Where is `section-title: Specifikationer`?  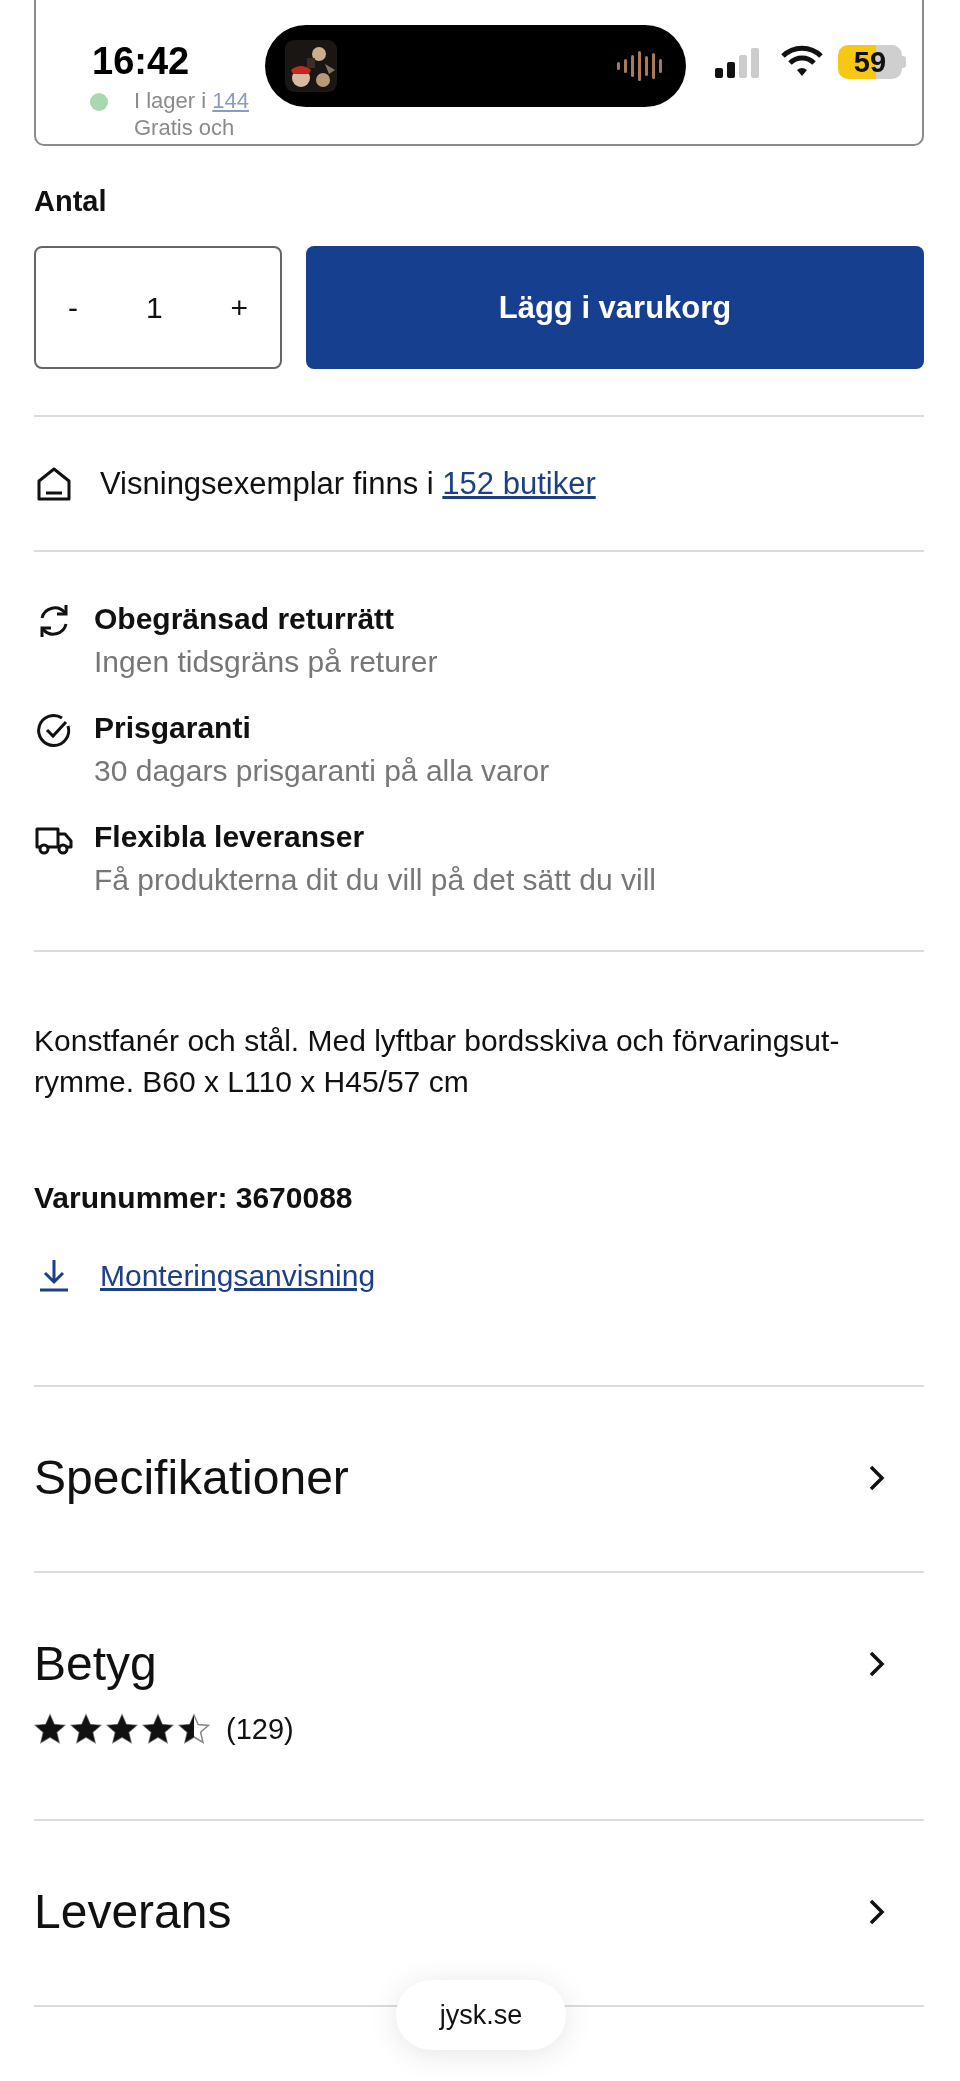 section-title: Specifikationer is located at coordinates (191, 1478).